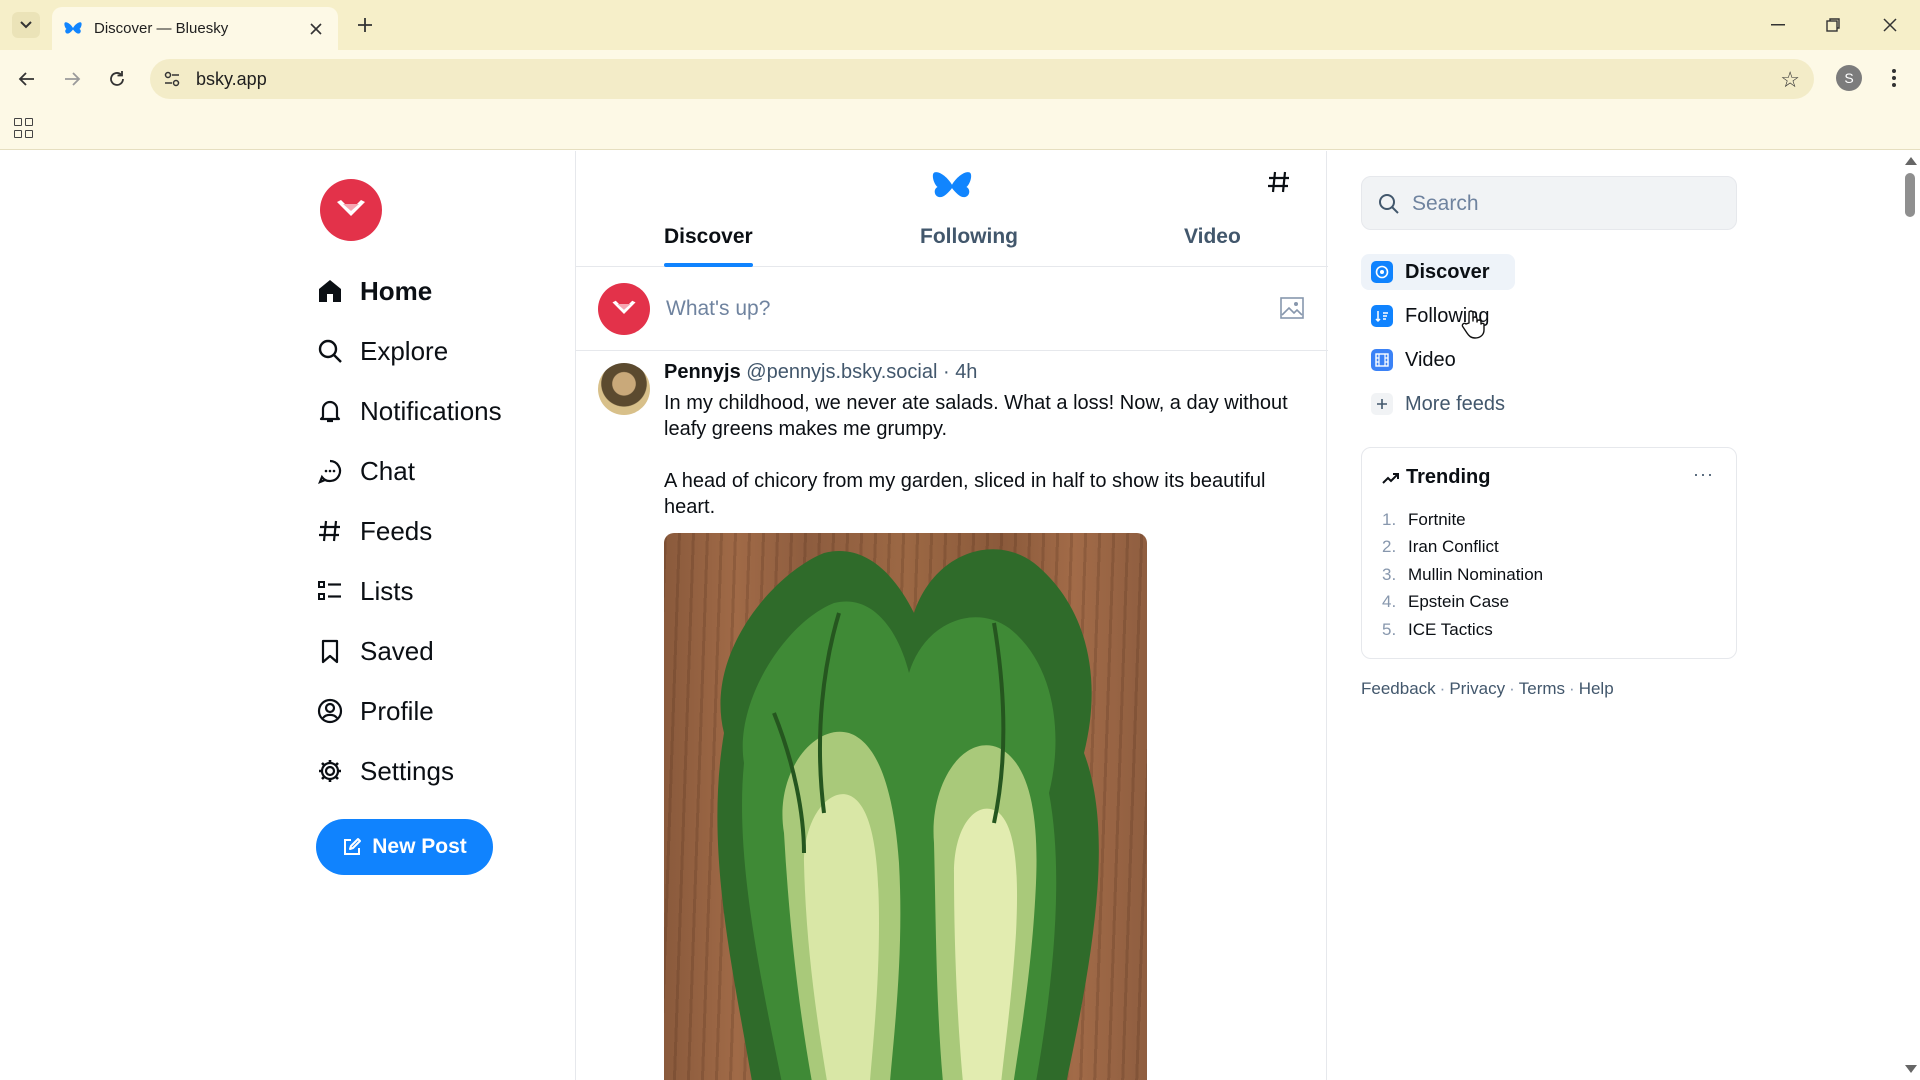 The height and width of the screenshot is (1080, 1920). What do you see at coordinates (365, 25) in the screenshot?
I see `new-tab-button` at bounding box center [365, 25].